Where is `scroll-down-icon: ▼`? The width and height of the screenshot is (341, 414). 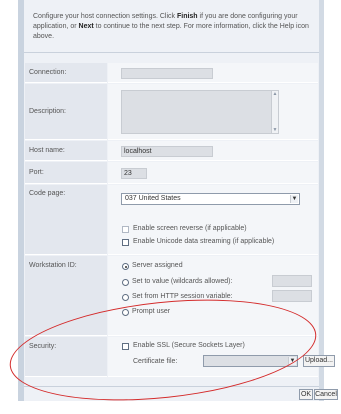
scroll-down-icon: ▼ is located at coordinates (275, 130).